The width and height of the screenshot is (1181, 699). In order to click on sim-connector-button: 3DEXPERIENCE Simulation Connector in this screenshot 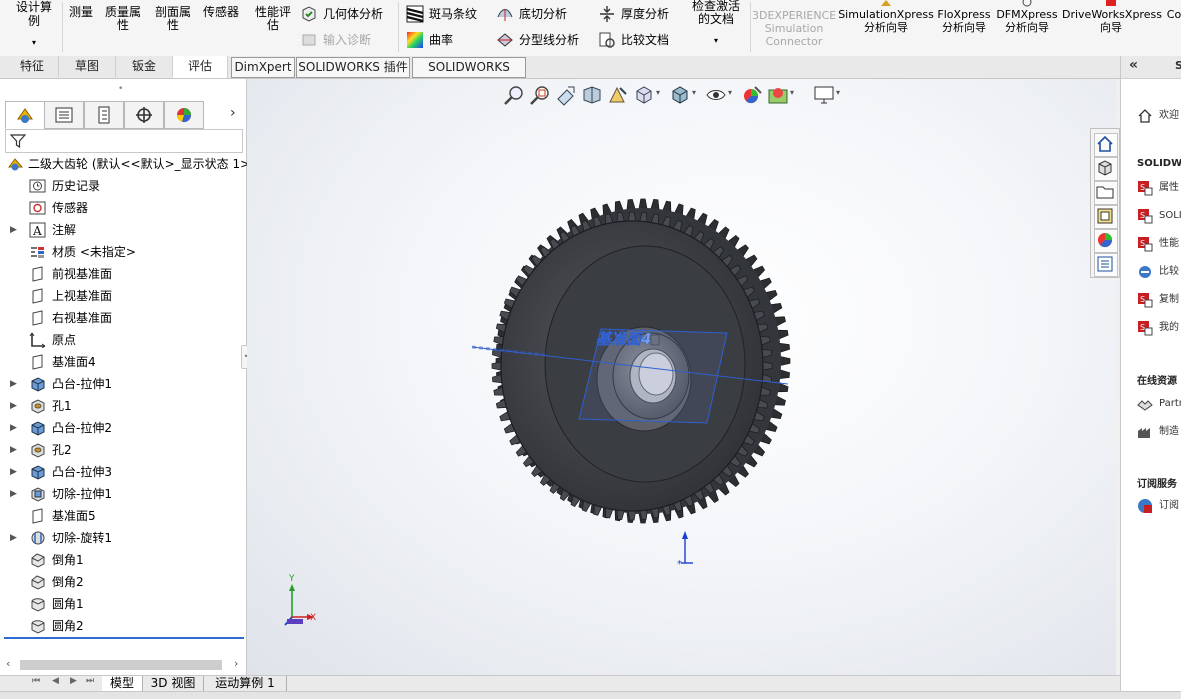, I will do `click(794, 28)`.